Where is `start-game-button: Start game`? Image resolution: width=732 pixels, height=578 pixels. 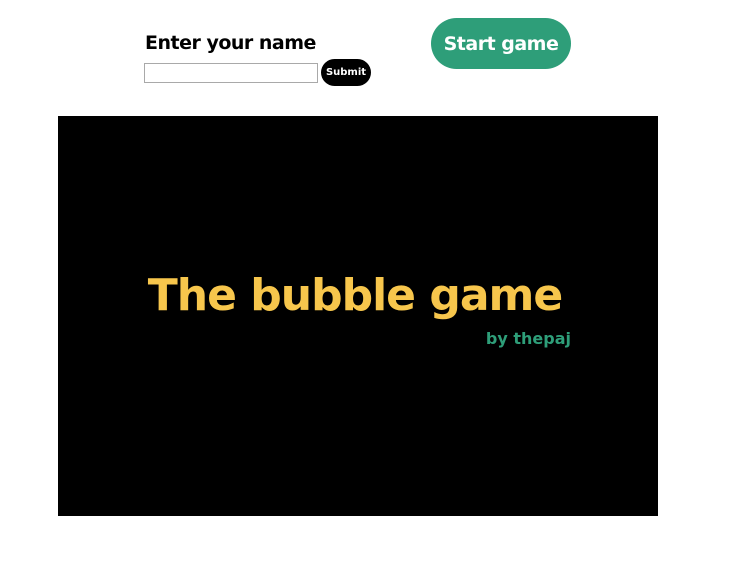
start-game-button: Start game is located at coordinates (501, 43).